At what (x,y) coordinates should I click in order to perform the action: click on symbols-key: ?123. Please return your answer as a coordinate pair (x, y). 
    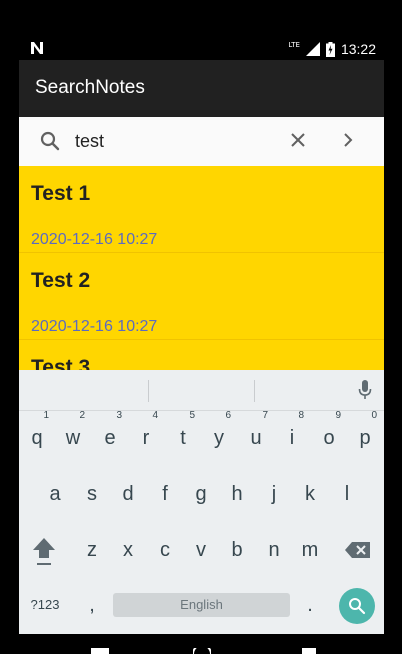
    Looking at the image, I should click on (45, 605).